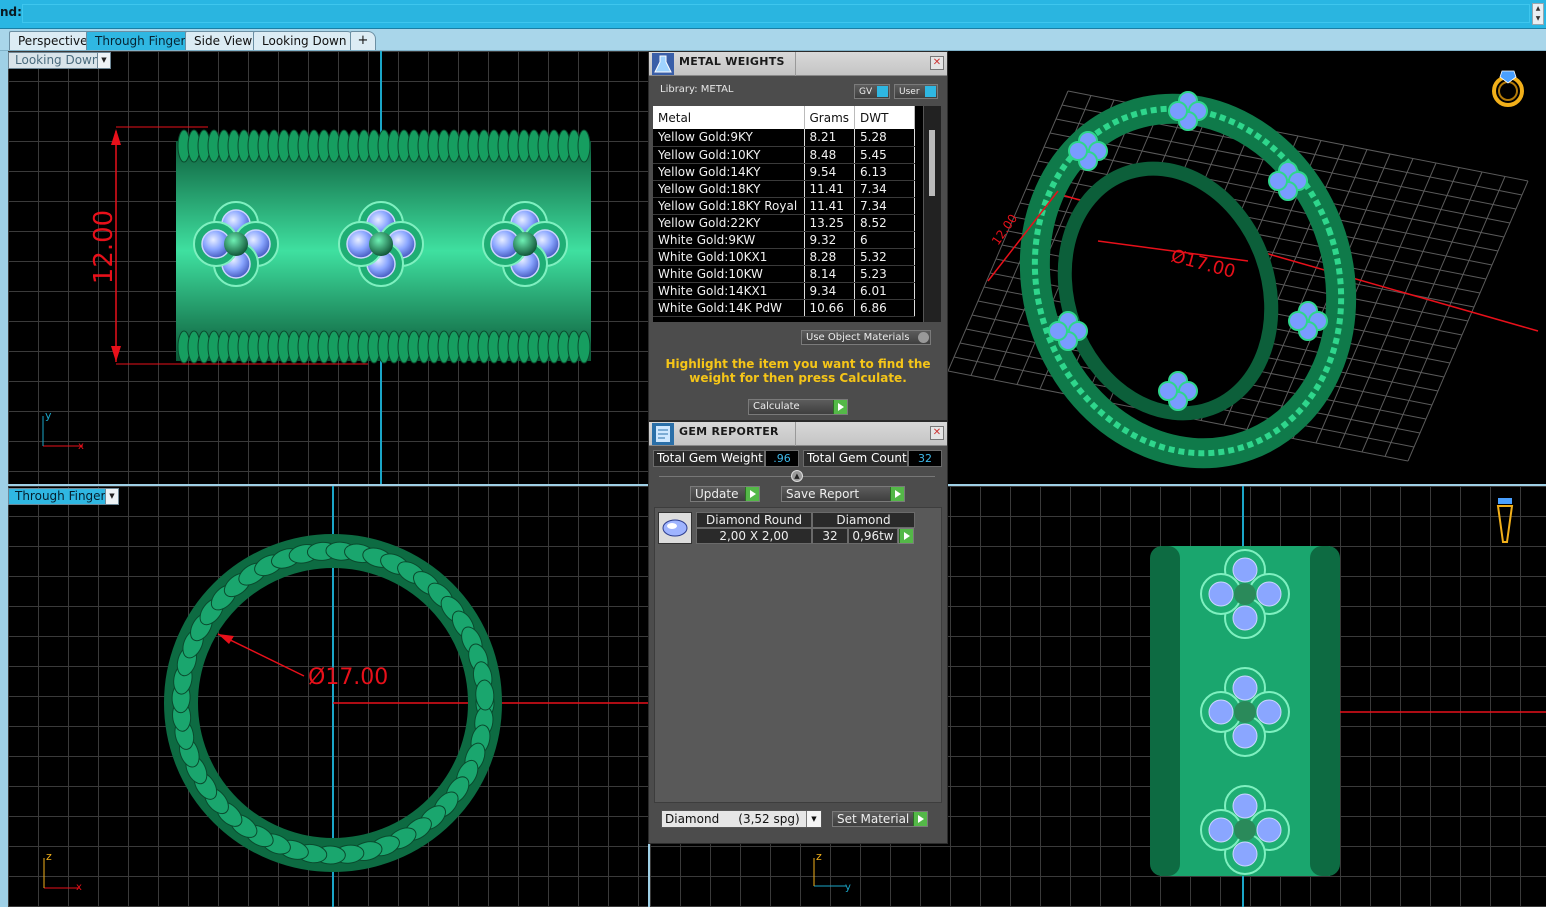  What do you see at coordinates (11, 12) in the screenshot?
I see `command-label: nd:` at bounding box center [11, 12].